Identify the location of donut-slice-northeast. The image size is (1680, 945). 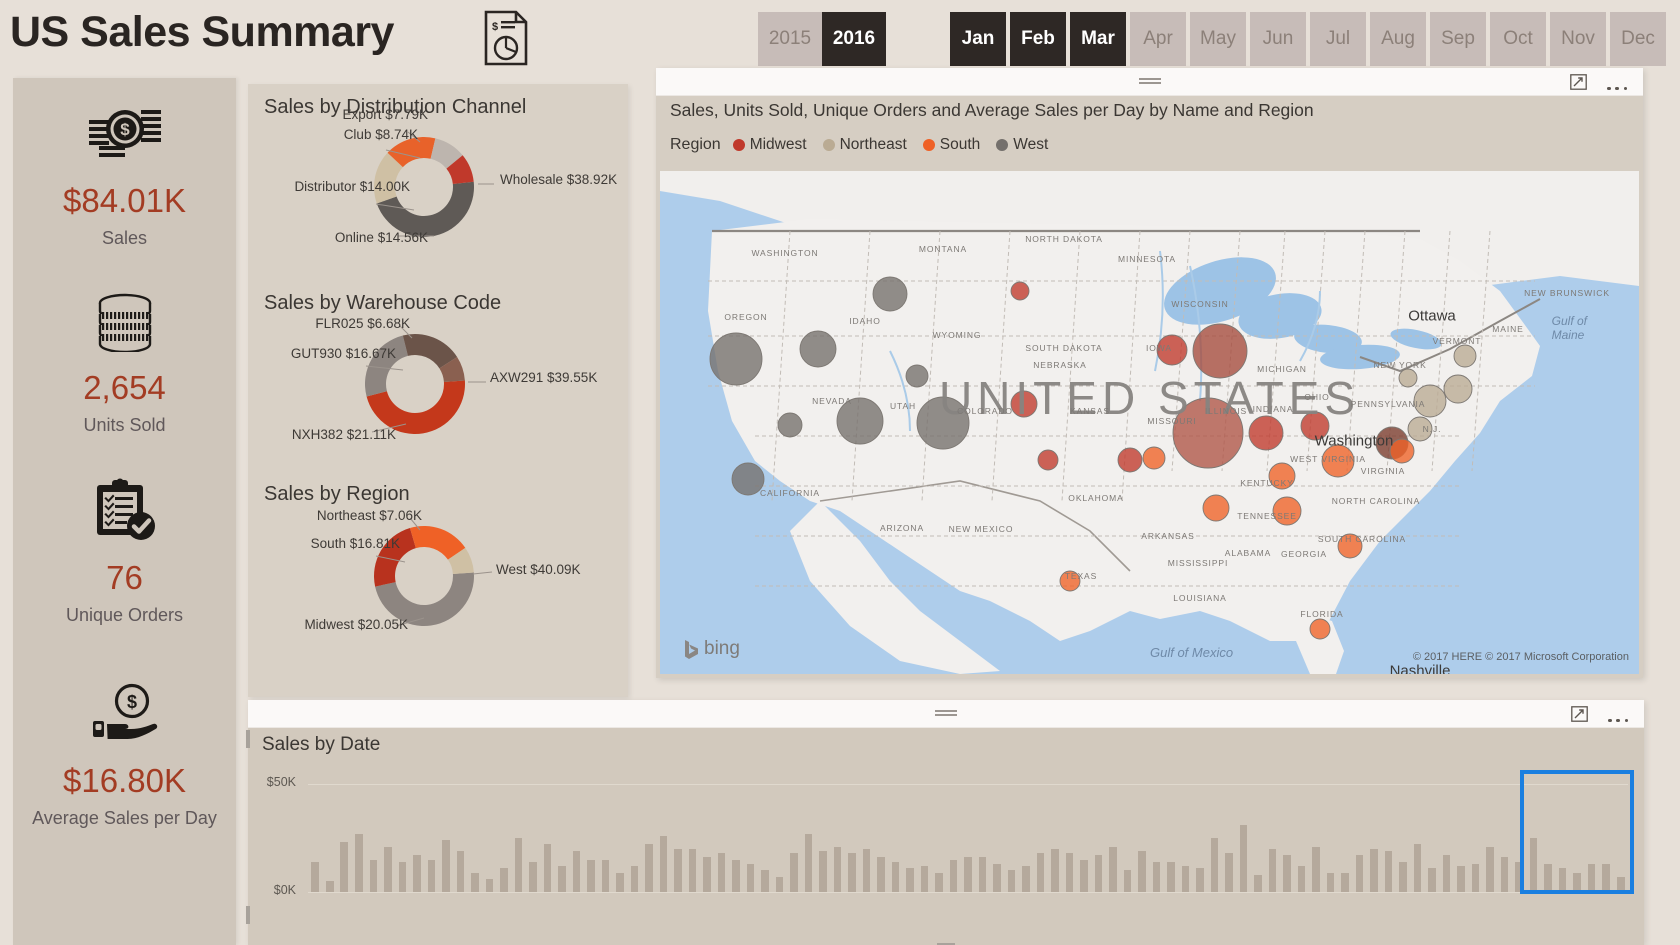
(460, 560).